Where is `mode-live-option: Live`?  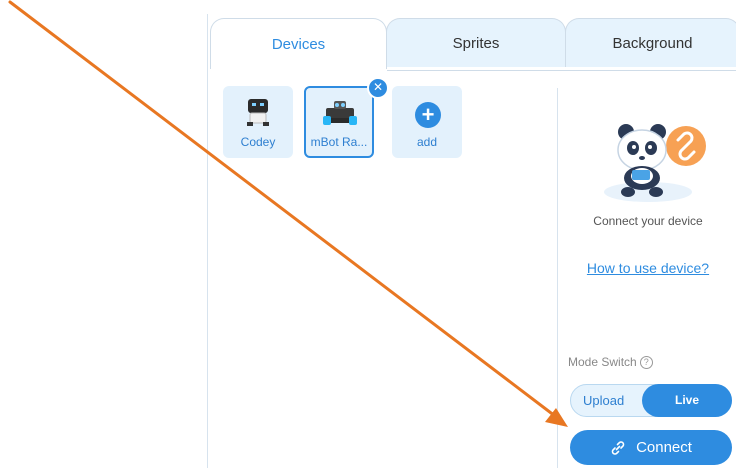 mode-live-option: Live is located at coordinates (687, 400).